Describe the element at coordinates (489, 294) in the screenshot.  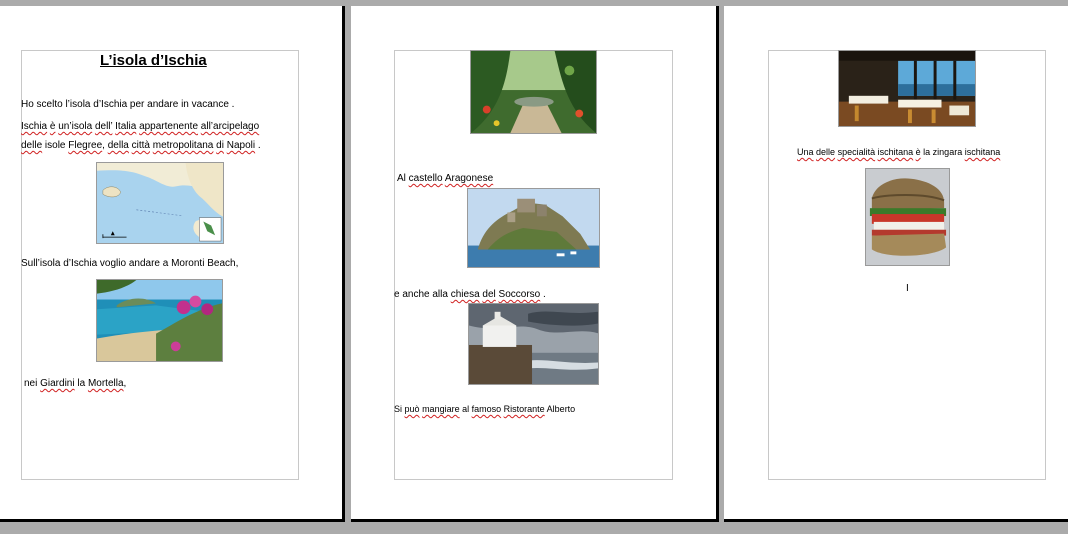
I see `word: del` at that location.